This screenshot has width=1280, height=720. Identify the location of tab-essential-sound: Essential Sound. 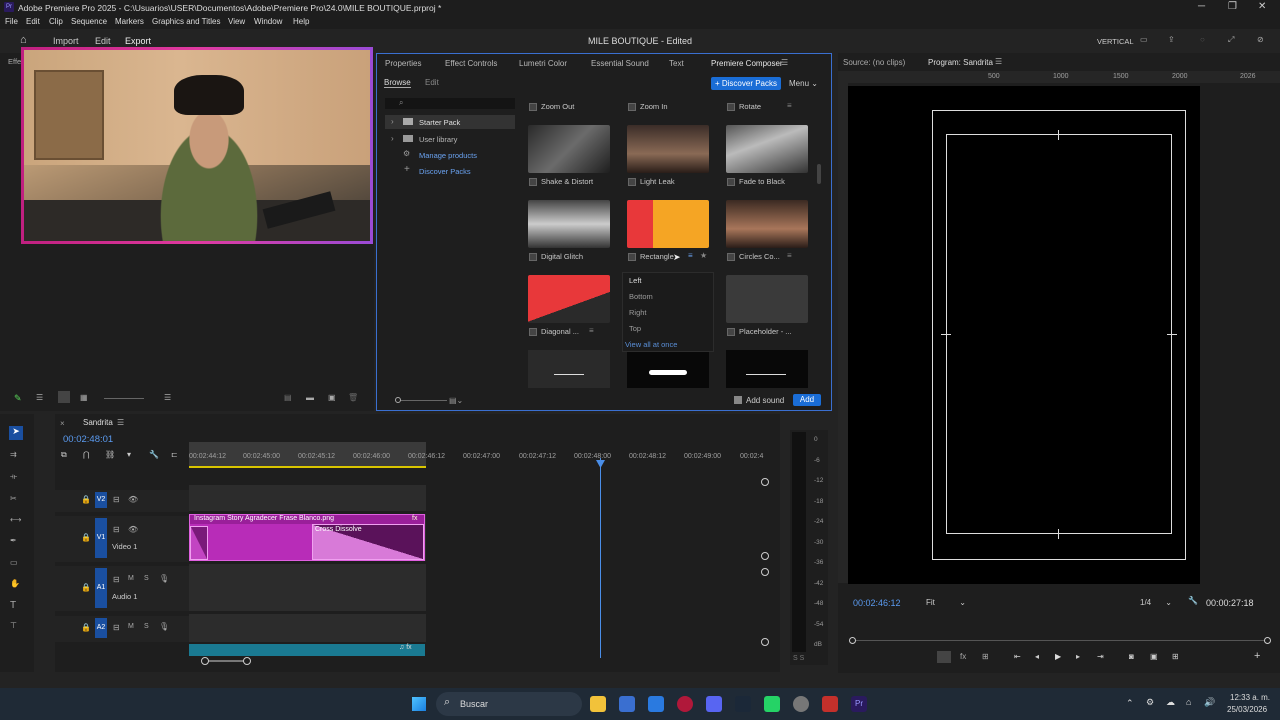
(620, 63).